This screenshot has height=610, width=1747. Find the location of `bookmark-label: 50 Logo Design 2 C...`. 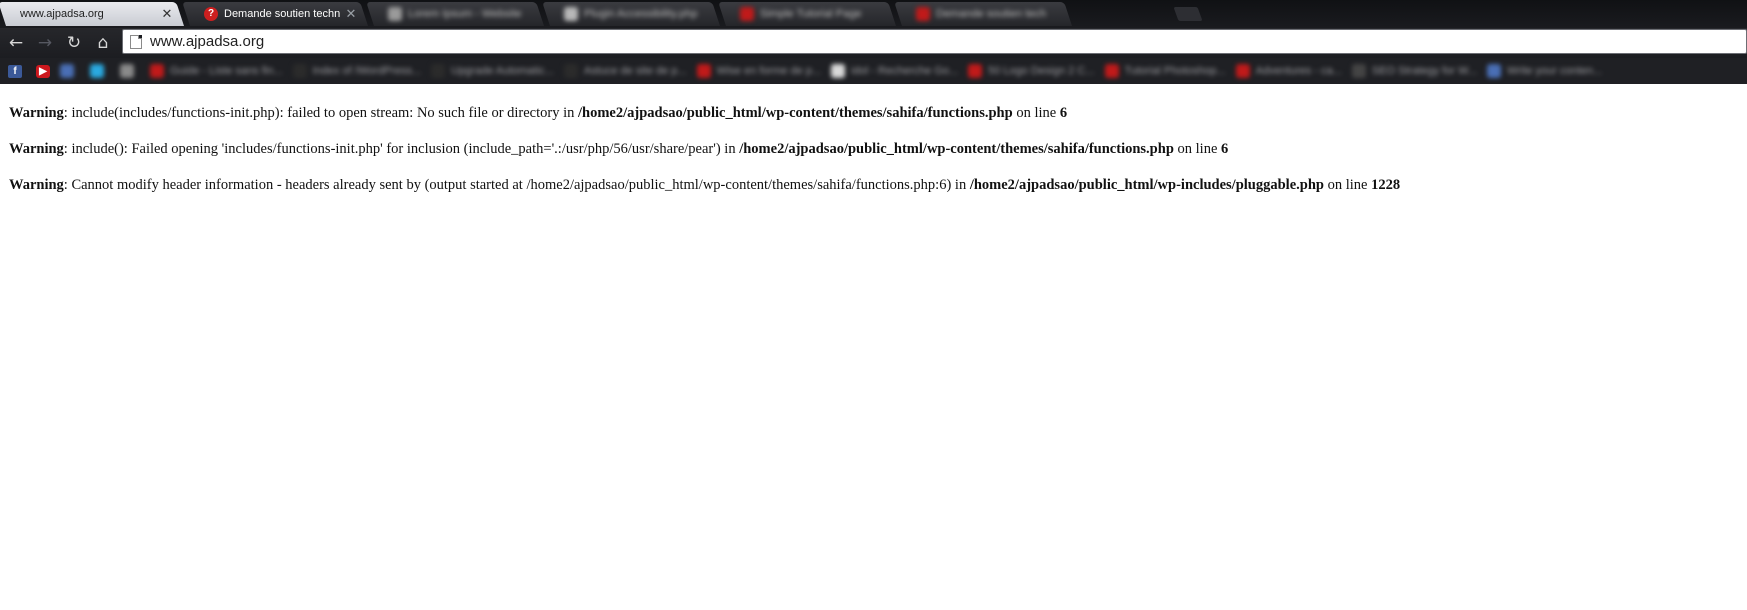

bookmark-label: 50 Logo Design 2 C... is located at coordinates (1041, 71).